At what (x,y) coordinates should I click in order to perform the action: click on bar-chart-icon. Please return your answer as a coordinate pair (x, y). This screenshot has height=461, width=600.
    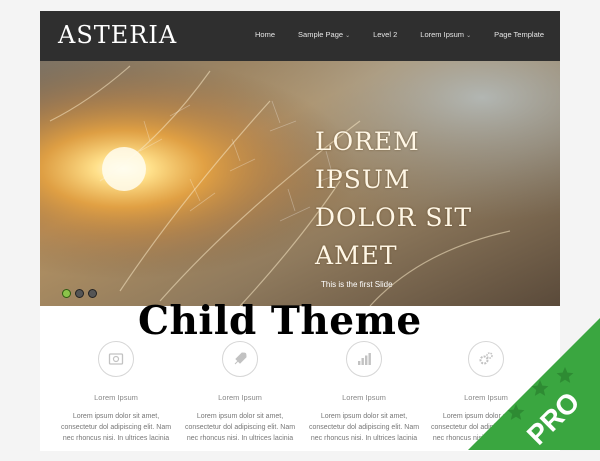
    Looking at the image, I should click on (364, 359).